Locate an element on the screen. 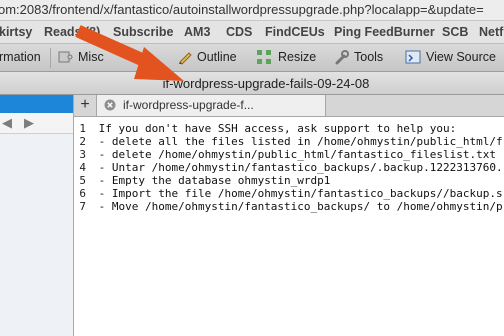 The image size is (504, 336). bookmark-kirtsy: kirtsy is located at coordinates (16, 32).